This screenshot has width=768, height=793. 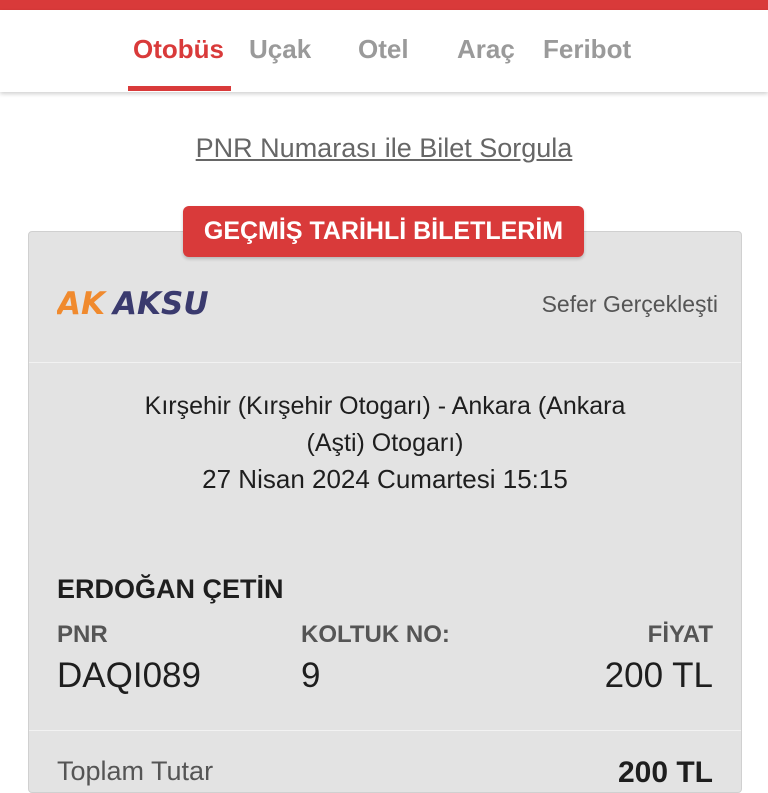 What do you see at coordinates (135, 771) in the screenshot?
I see `total-label: Toplam Tutar` at bounding box center [135, 771].